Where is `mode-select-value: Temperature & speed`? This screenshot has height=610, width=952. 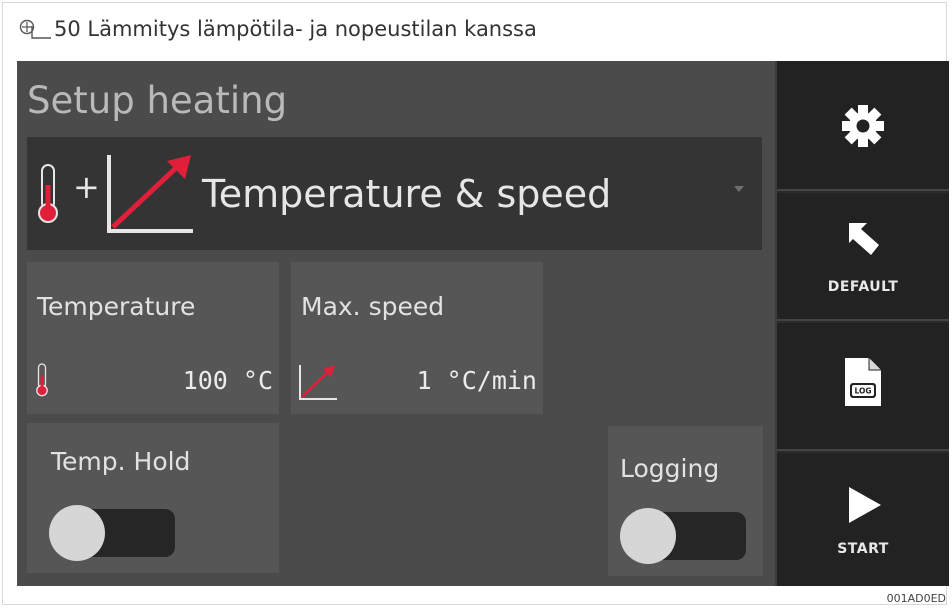 mode-select-value: Temperature & speed is located at coordinates (407, 194).